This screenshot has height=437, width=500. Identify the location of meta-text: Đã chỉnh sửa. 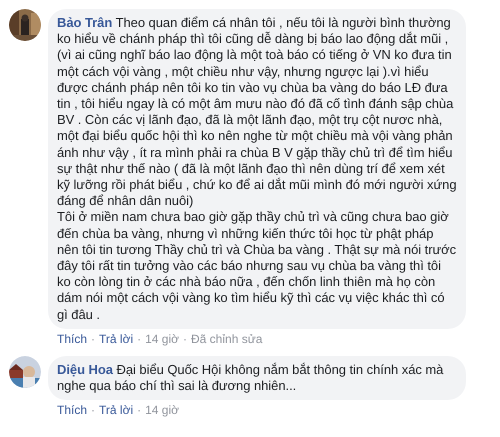
(226, 339).